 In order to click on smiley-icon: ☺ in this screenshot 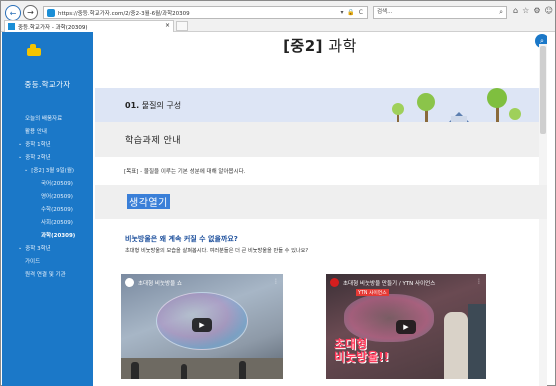, I will do `click(549, 12)`.